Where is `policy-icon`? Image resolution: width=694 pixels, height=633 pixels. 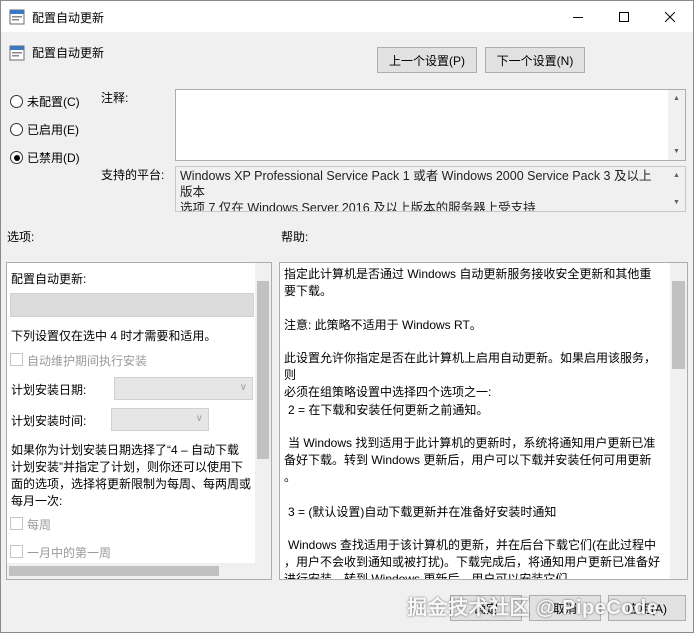
policy-icon is located at coordinates (17, 53).